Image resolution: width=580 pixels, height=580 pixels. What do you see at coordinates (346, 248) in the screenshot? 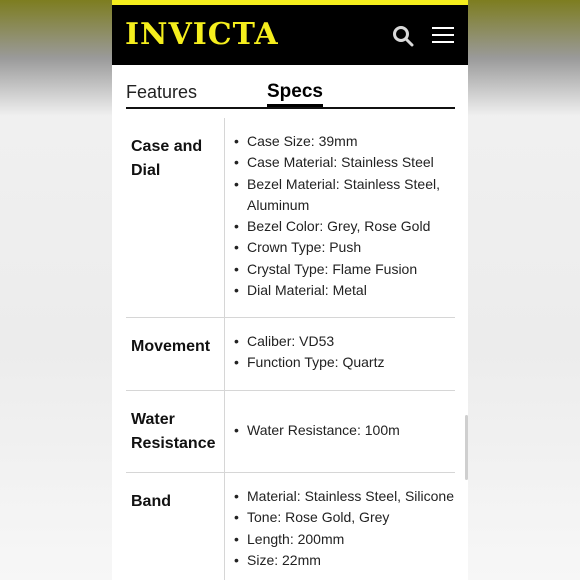
I see `spec-item: Crown Type: Push` at bounding box center [346, 248].